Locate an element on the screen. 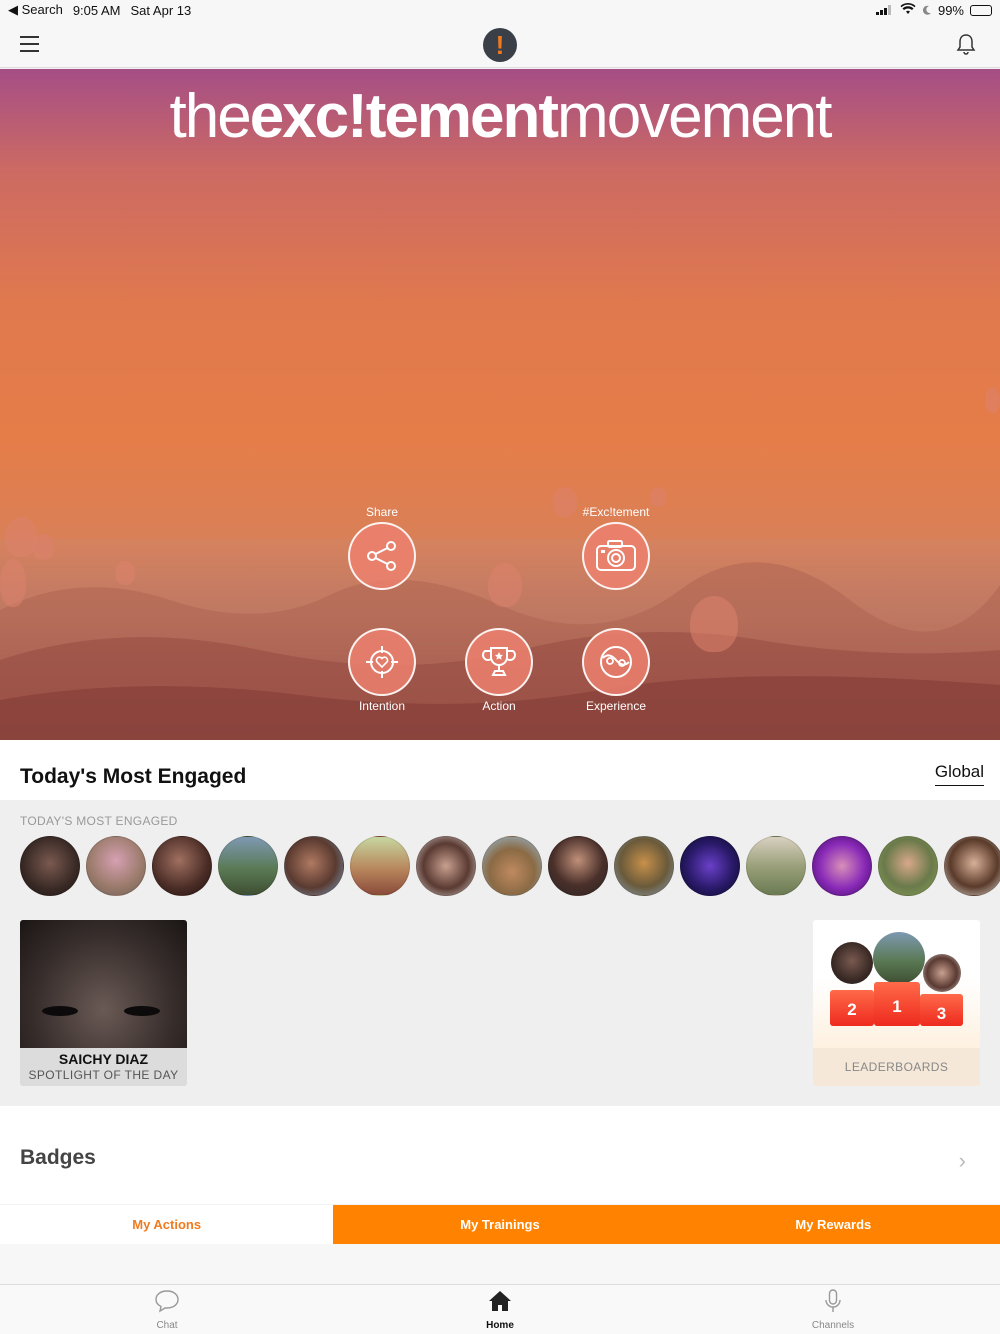 This screenshot has height=1334, width=1000. status-time: 9:05 AM is located at coordinates (96, 10).